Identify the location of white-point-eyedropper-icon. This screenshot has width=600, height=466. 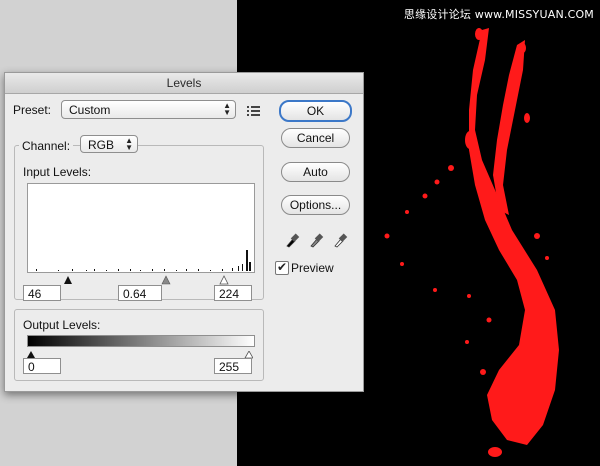
(341, 240).